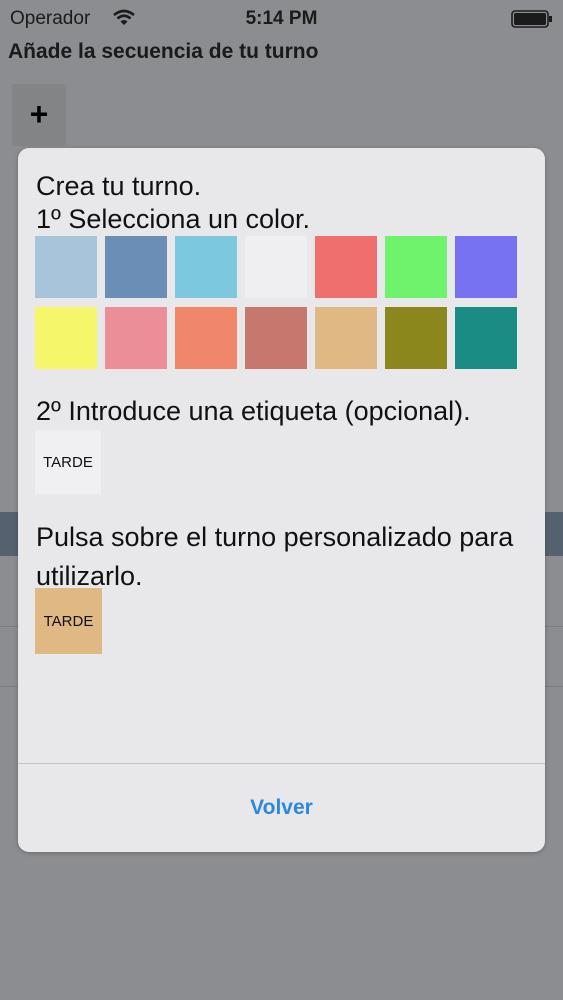  I want to click on status-bar: Operador 5:14 PM, so click(281, 19).